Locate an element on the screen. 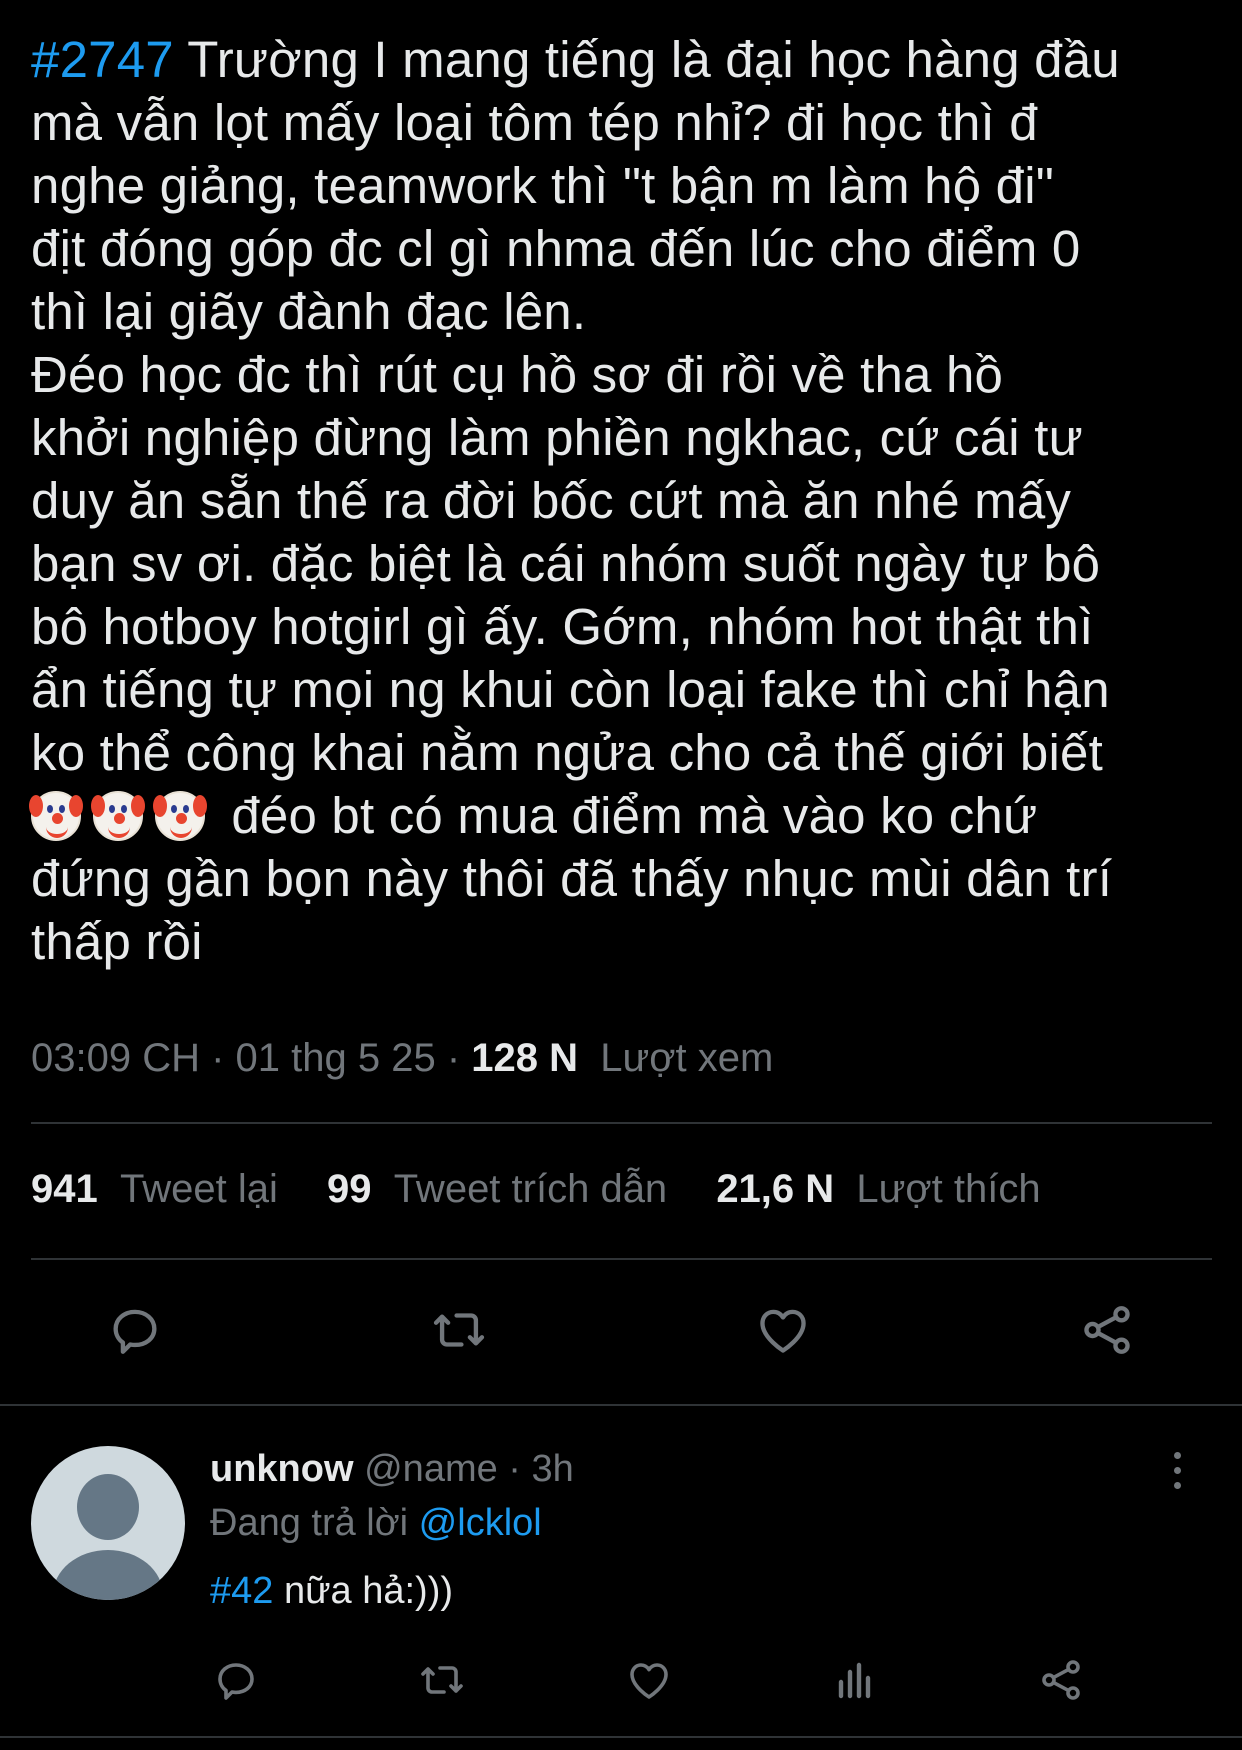 The width and height of the screenshot is (1242, 1750). mention-link: @lcklol is located at coordinates (480, 1523).